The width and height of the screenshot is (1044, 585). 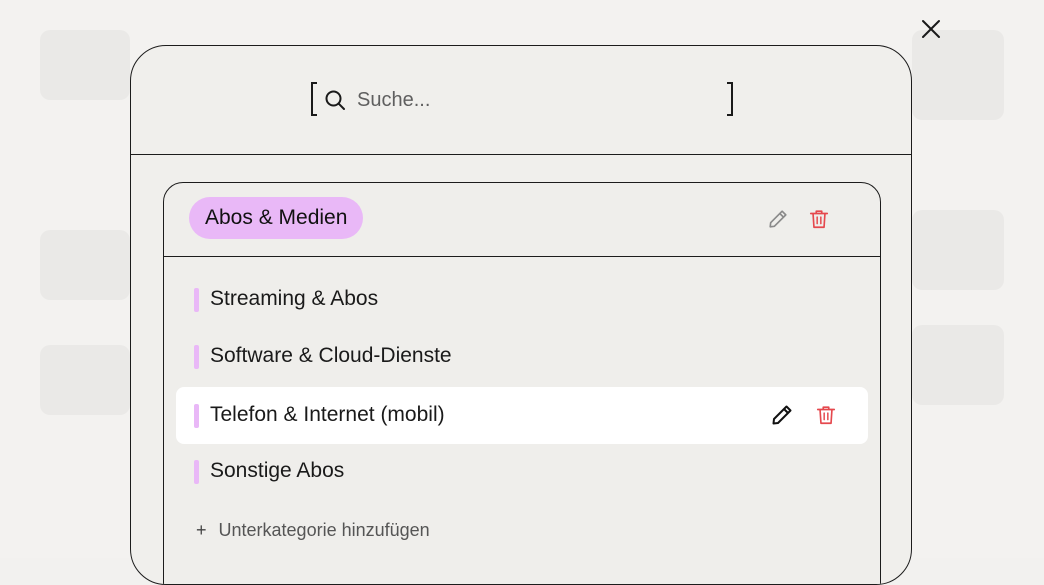 I want to click on subcategory-item: Software & Cloud-Dienste, so click(x=522, y=356).